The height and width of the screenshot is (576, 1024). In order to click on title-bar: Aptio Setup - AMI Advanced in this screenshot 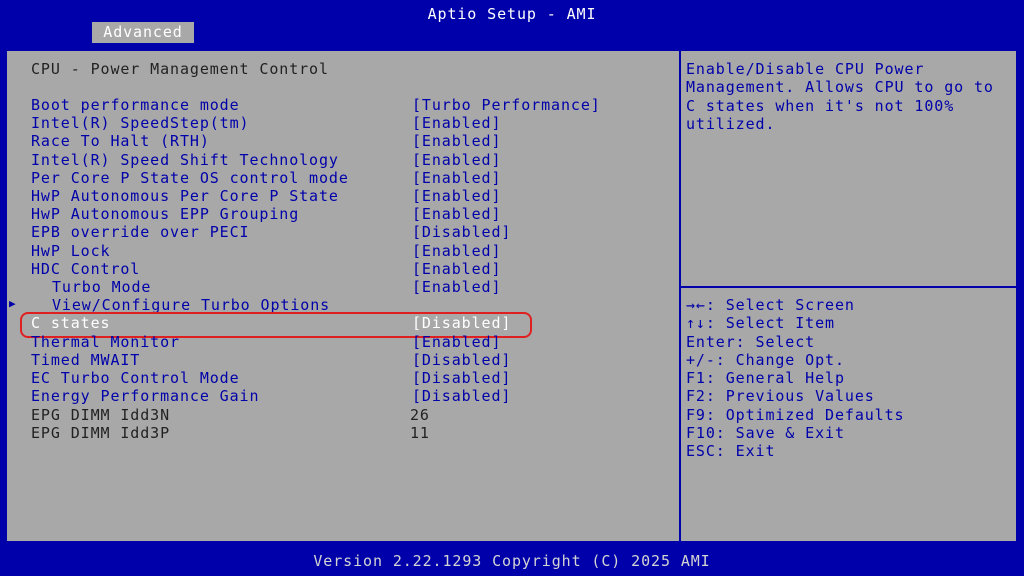, I will do `click(512, 21)`.